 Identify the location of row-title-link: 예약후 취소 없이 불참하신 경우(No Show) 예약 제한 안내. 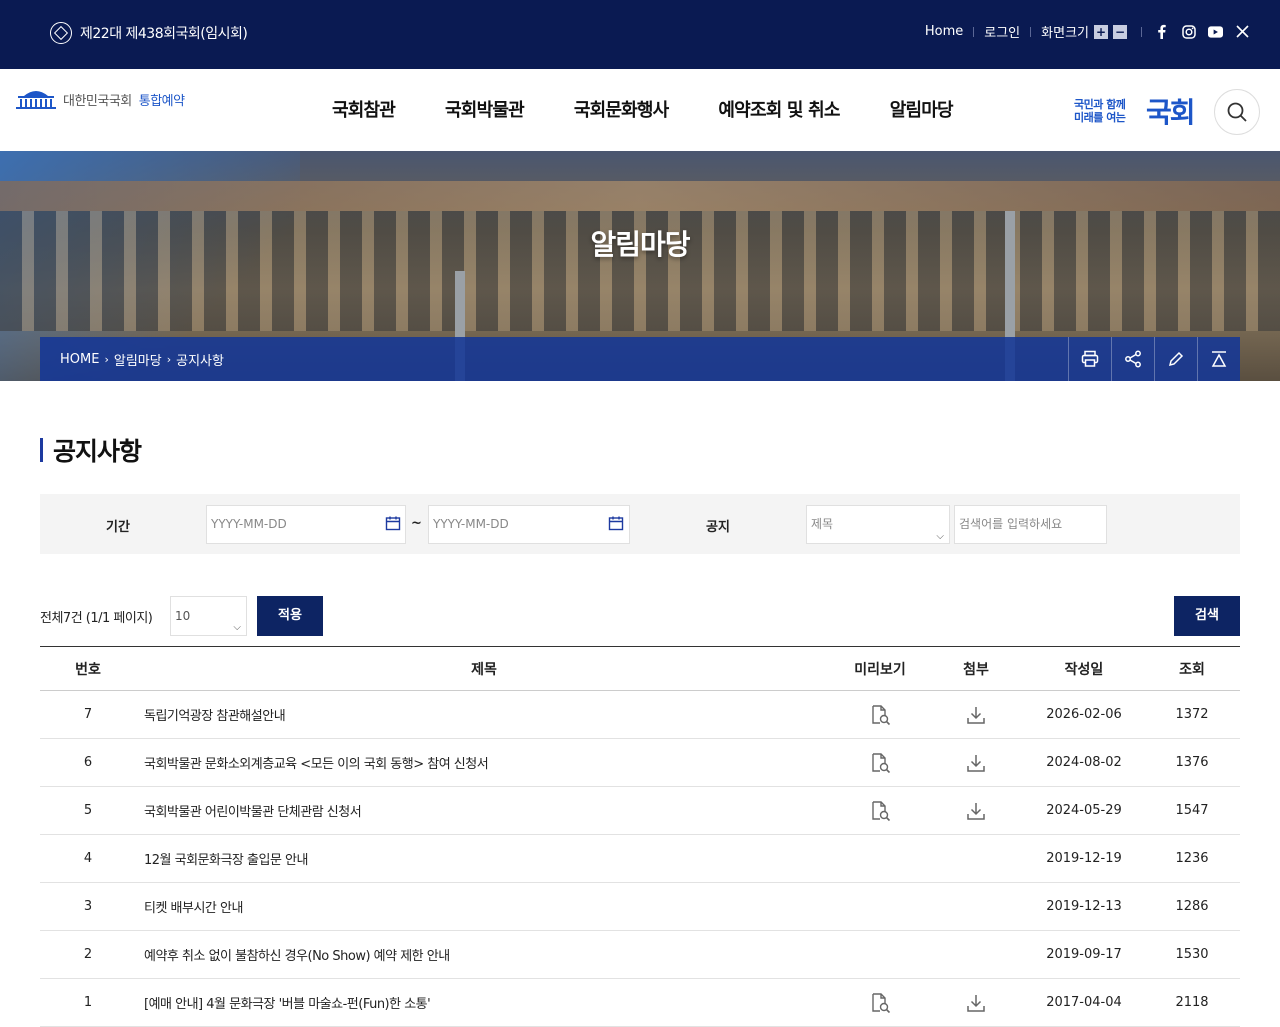
(484, 954).